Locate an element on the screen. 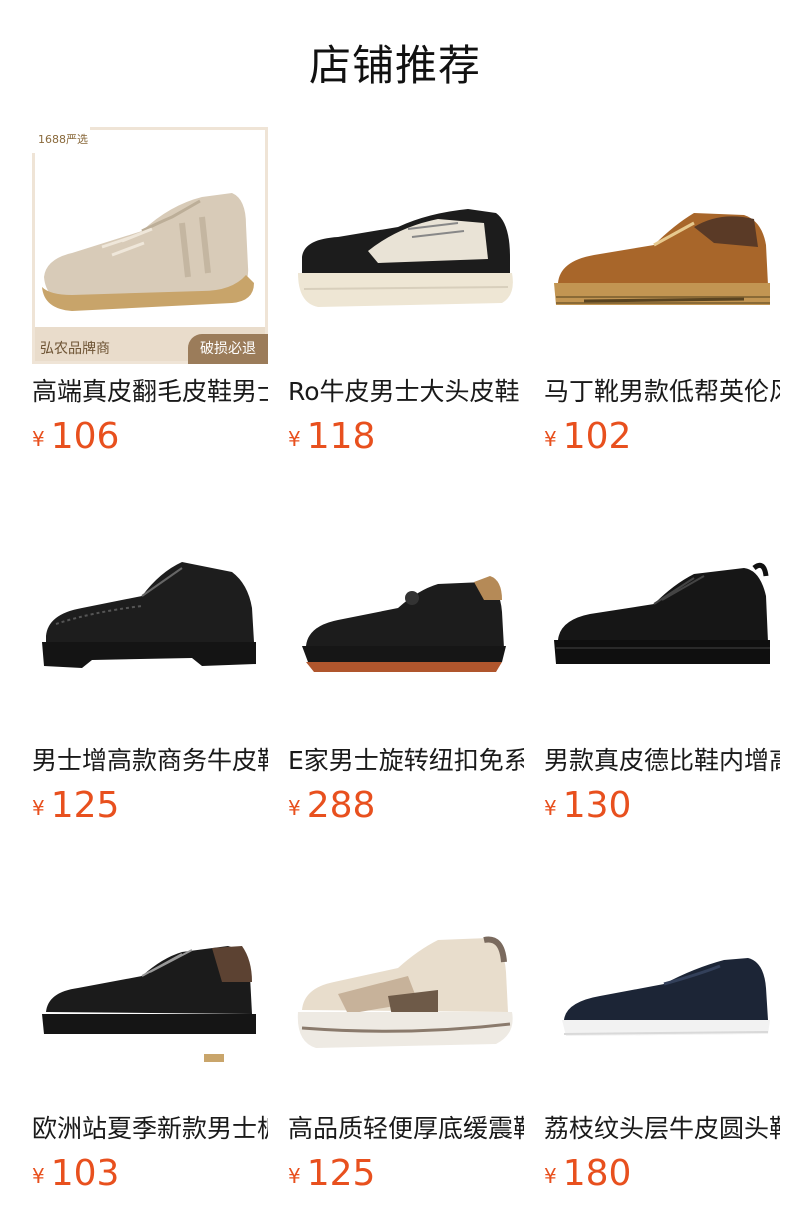 This screenshot has width=790, height=1232. price-amount: 288 is located at coordinates (341, 805).